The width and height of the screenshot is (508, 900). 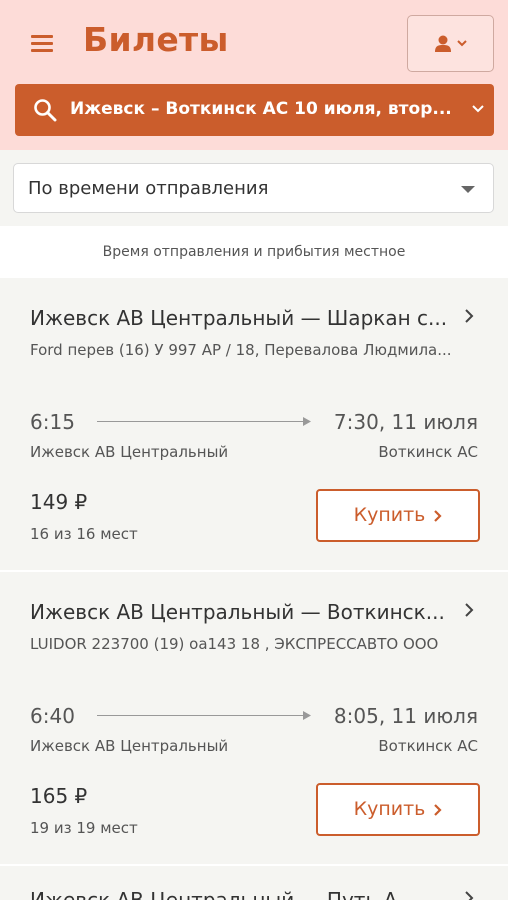 What do you see at coordinates (405, 422) in the screenshot?
I see `arrival-time: 7:30, 11 июля` at bounding box center [405, 422].